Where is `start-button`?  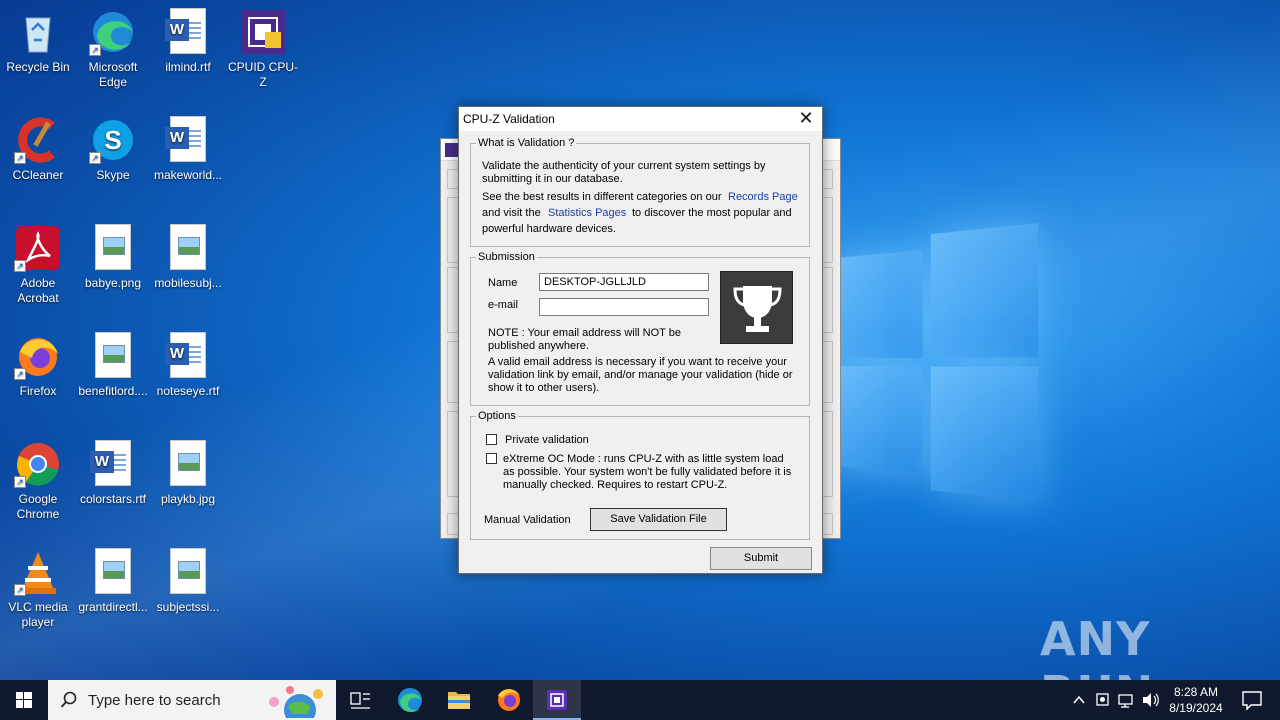 start-button is located at coordinates (24, 700).